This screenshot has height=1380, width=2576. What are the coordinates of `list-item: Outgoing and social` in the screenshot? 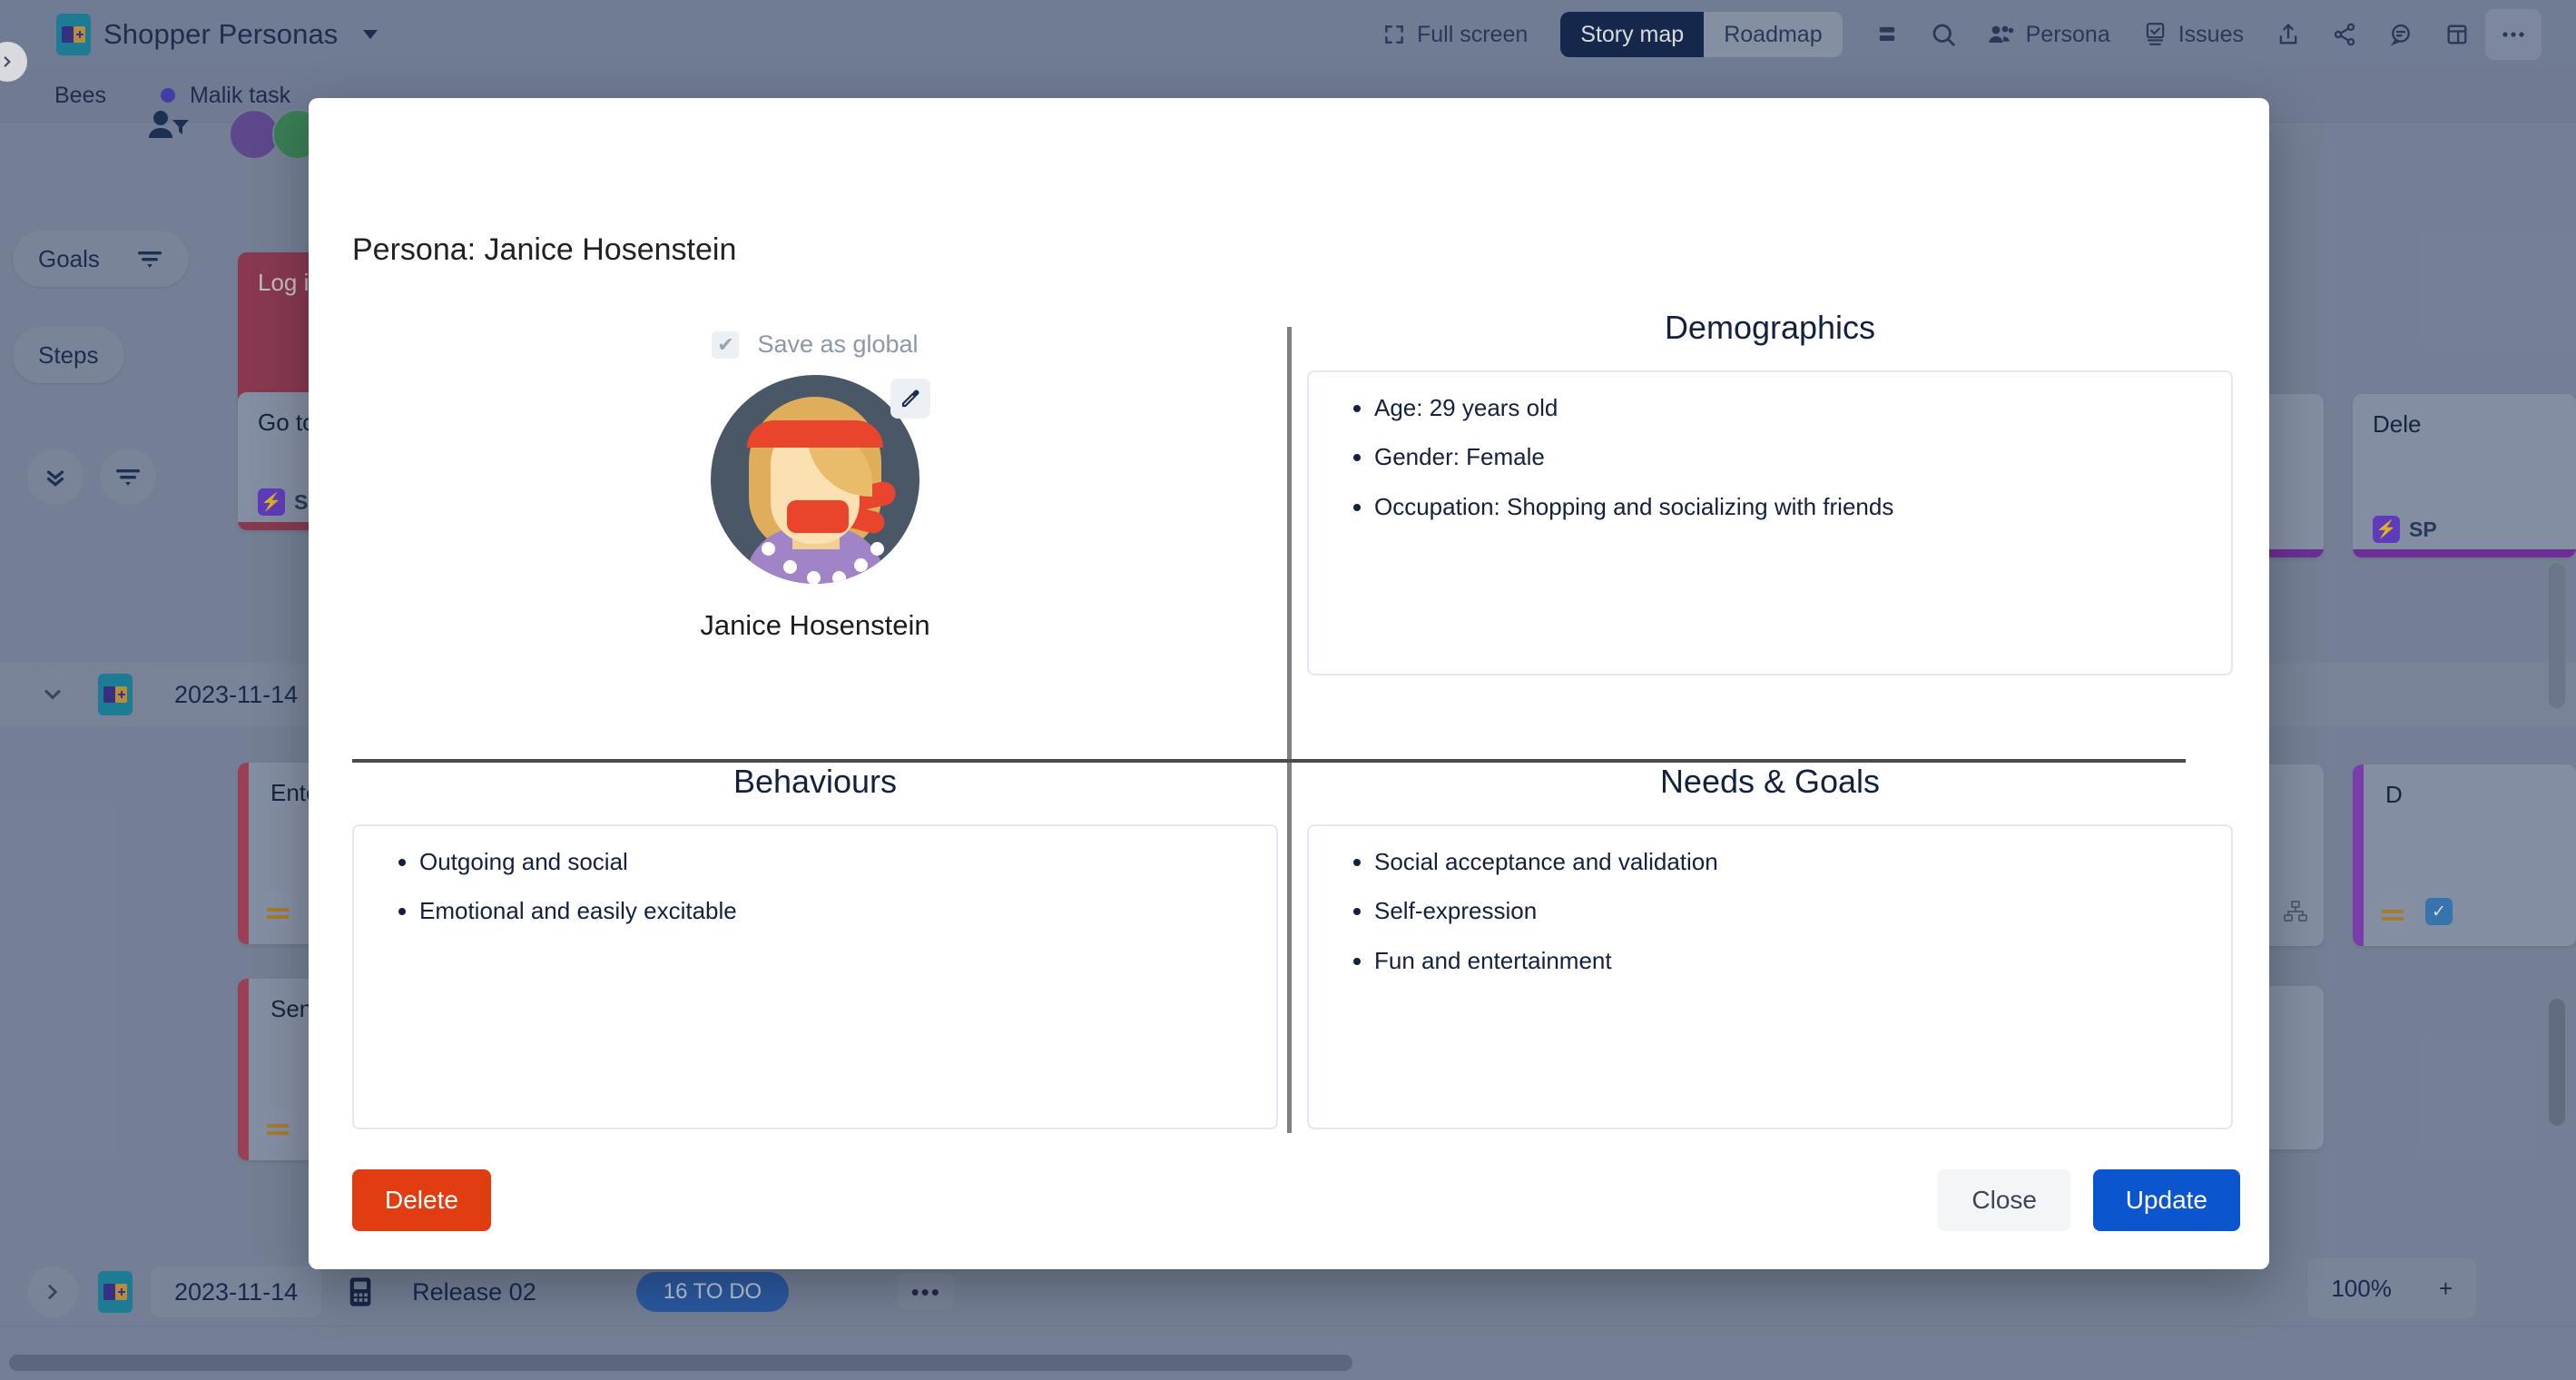 It's located at (843, 861).